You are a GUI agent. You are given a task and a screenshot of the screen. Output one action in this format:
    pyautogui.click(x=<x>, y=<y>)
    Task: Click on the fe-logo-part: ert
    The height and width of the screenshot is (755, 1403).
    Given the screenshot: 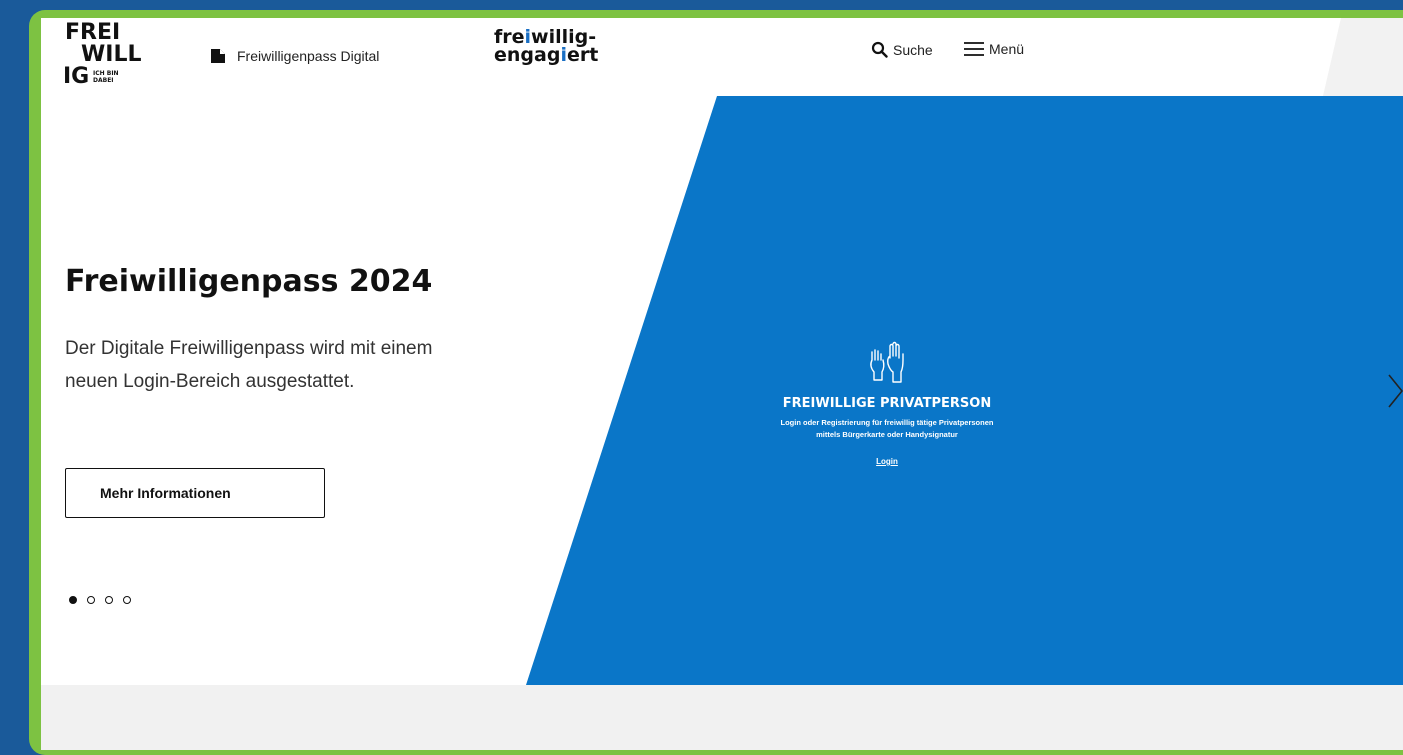 What is the action you would take?
    pyautogui.click(x=582, y=55)
    